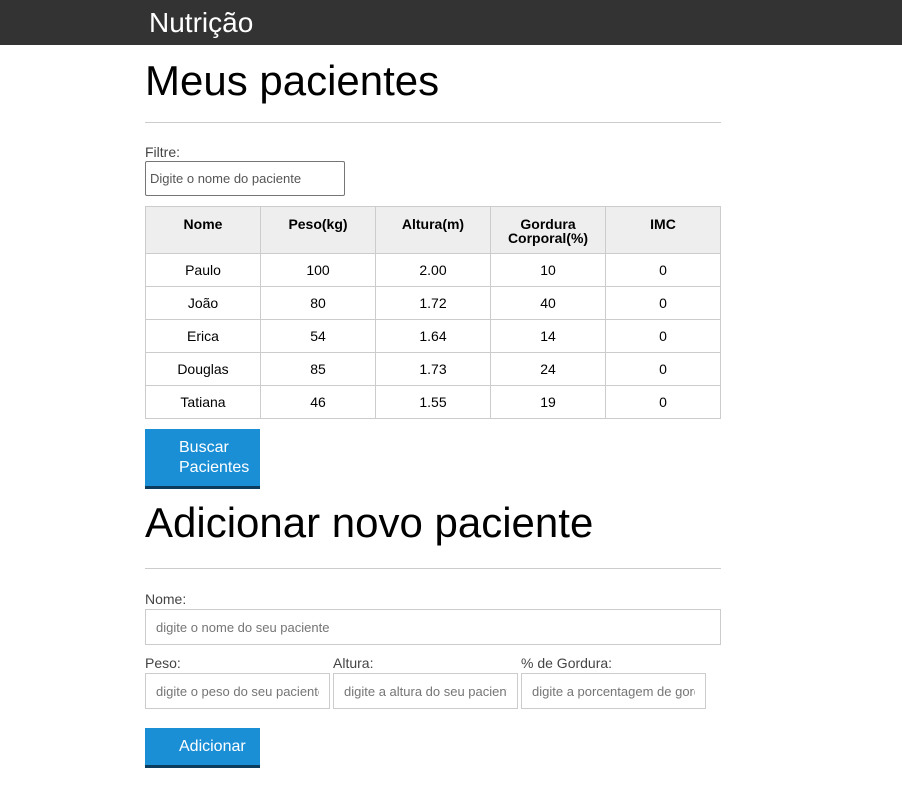 Image resolution: width=902 pixels, height=787 pixels. I want to click on cell-nome: Erica, so click(203, 336).